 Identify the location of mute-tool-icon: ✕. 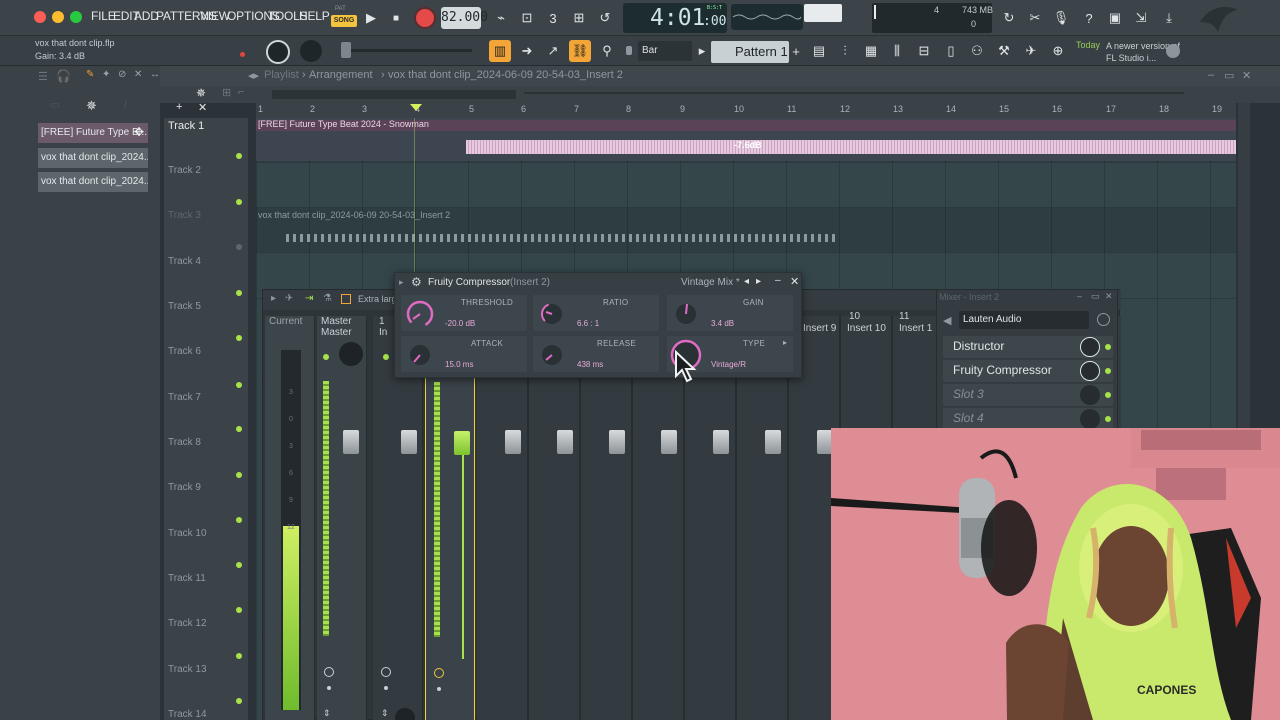
(138, 74).